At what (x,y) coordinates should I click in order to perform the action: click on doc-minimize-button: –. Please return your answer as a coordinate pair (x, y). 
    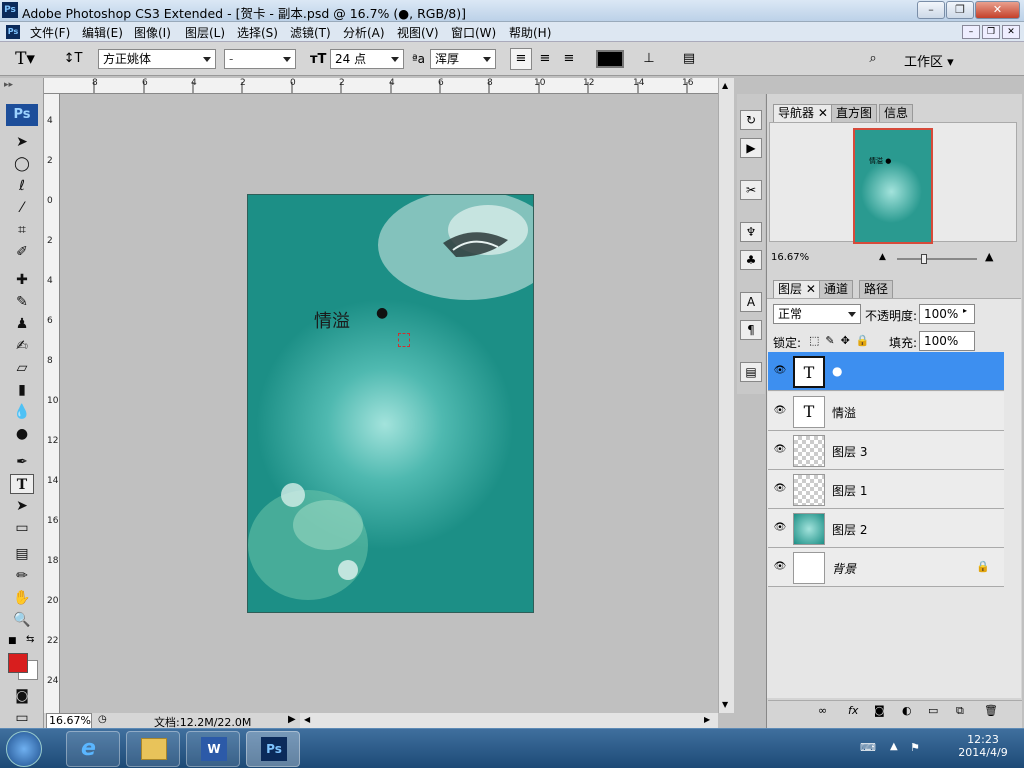
    Looking at the image, I should click on (971, 32).